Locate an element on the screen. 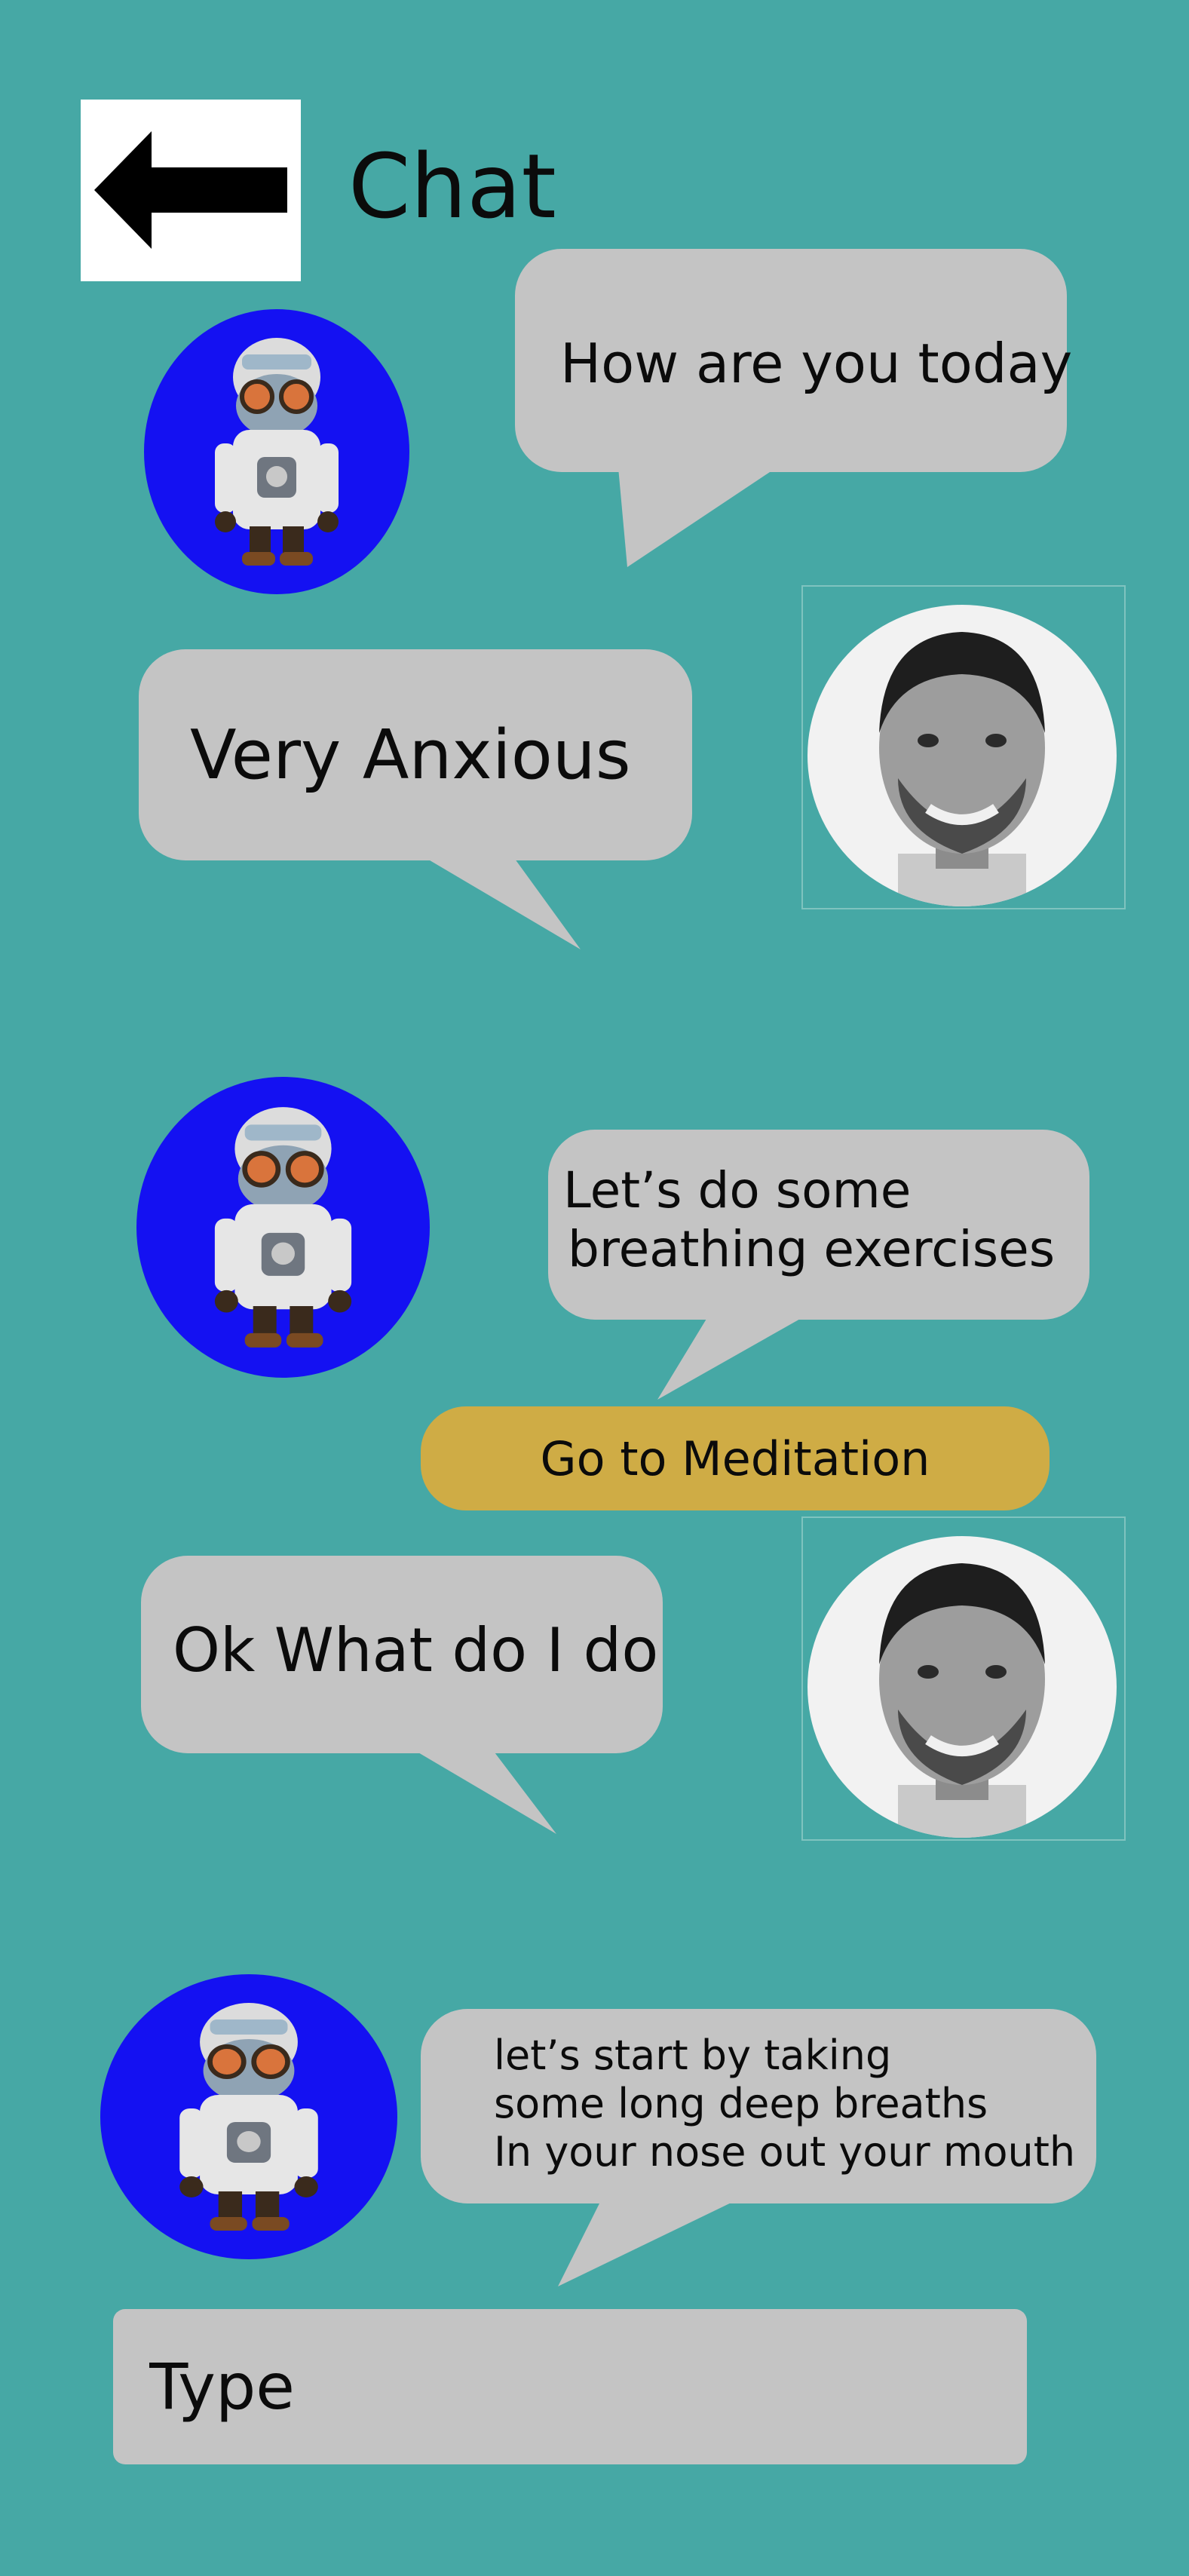 Image resolution: width=1189 pixels, height=2576 pixels. message-text-line: some long deep breaths is located at coordinates (741, 2103).